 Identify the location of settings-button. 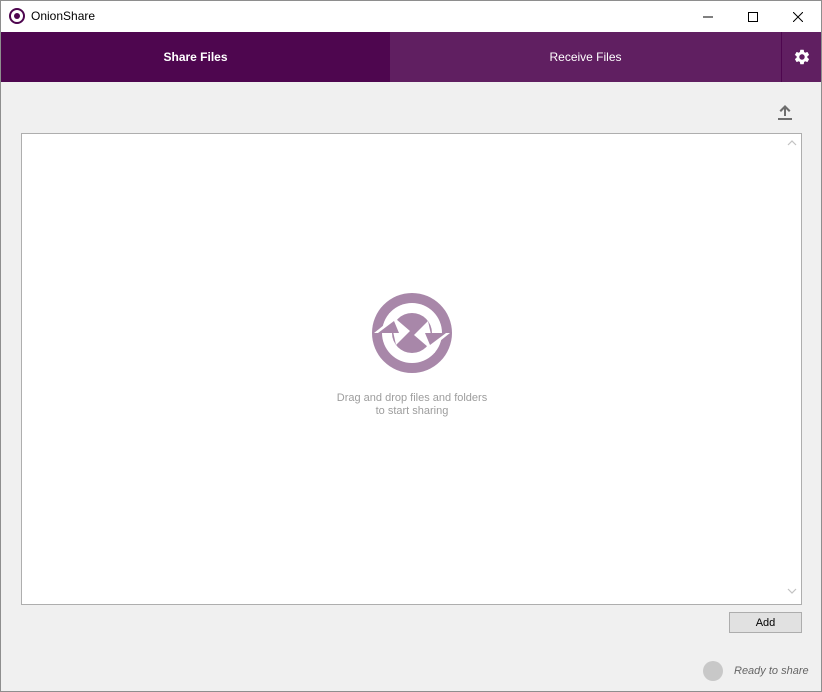
(801, 57).